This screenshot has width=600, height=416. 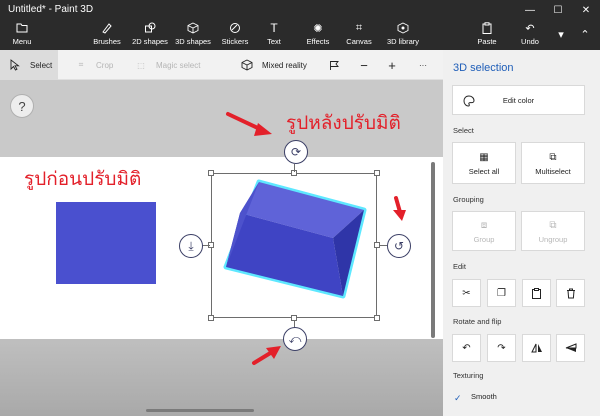 What do you see at coordinates (141, 65) in the screenshot?
I see `magic-select-icon: ⬚` at bounding box center [141, 65].